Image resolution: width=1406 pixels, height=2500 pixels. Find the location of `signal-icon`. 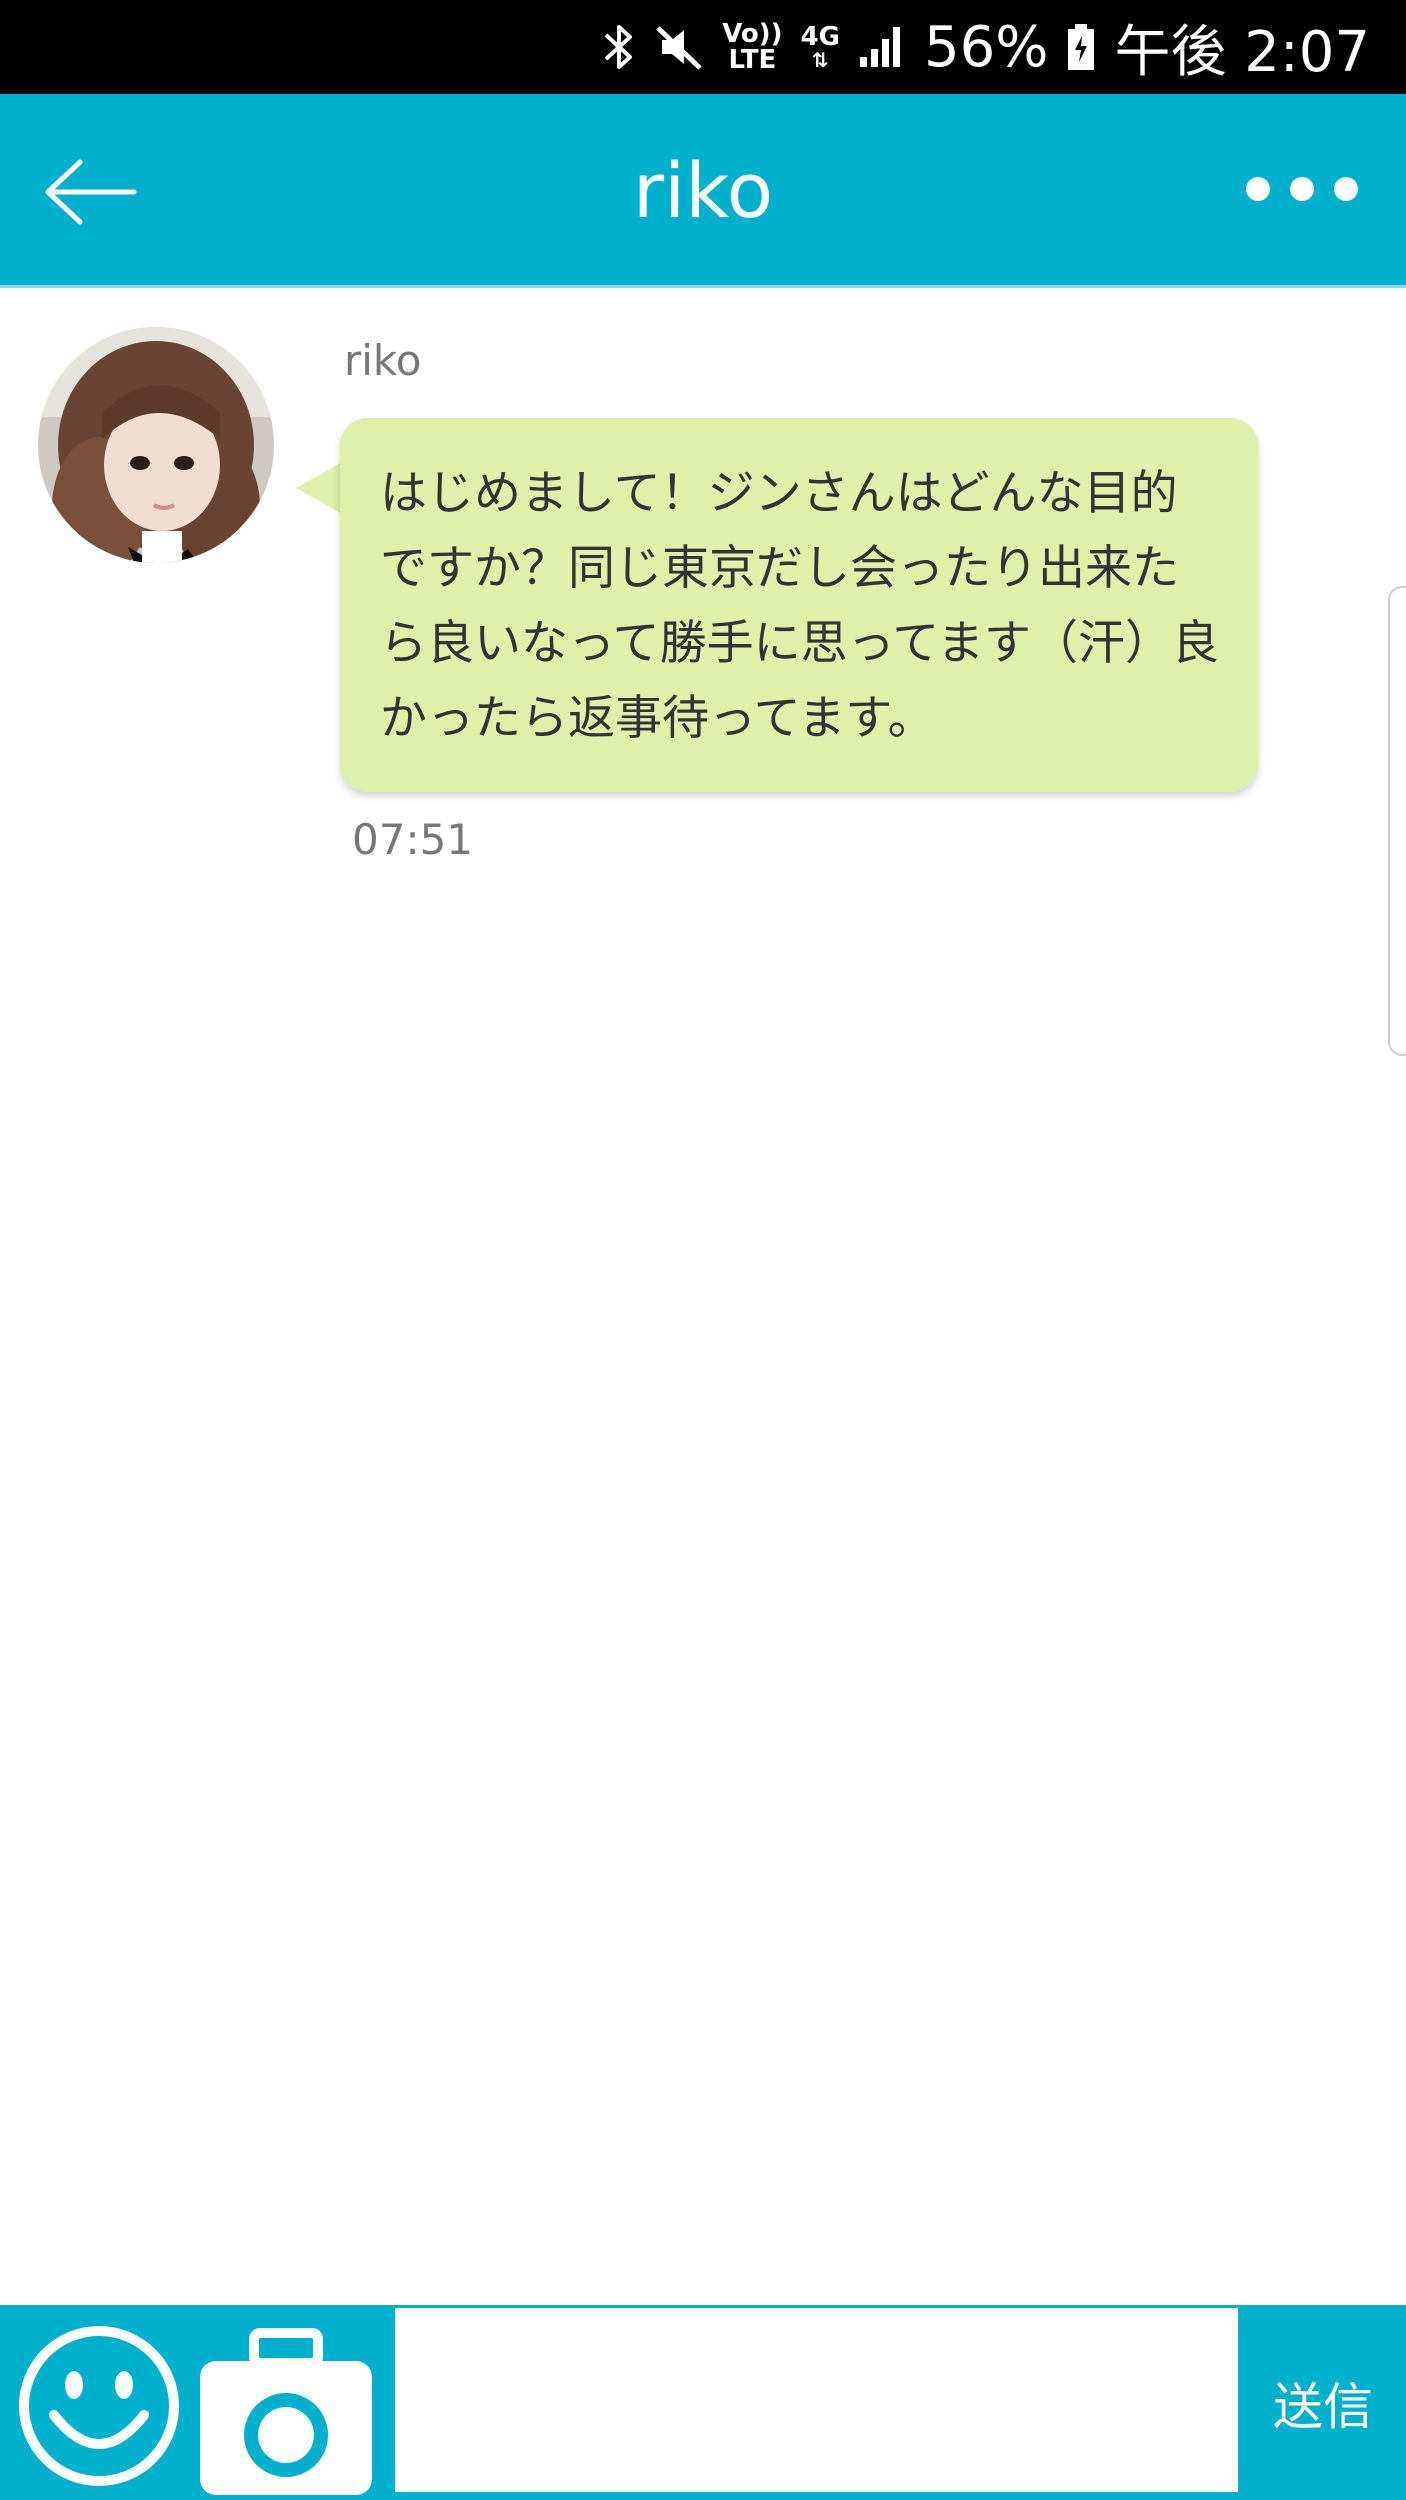

signal-icon is located at coordinates (882, 47).